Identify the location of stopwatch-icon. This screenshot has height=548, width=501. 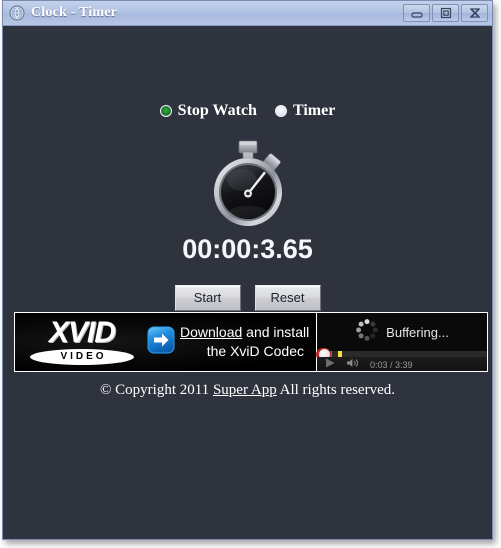
(247, 183).